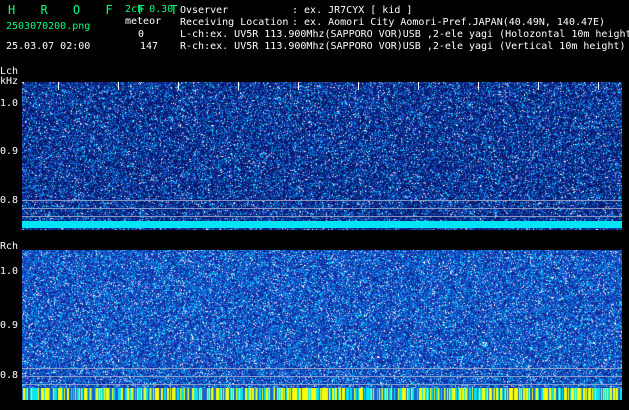 The height and width of the screenshot is (410, 629). What do you see at coordinates (9, 375) in the screenshot?
I see `rch-ytick-3: 0.8` at bounding box center [9, 375].